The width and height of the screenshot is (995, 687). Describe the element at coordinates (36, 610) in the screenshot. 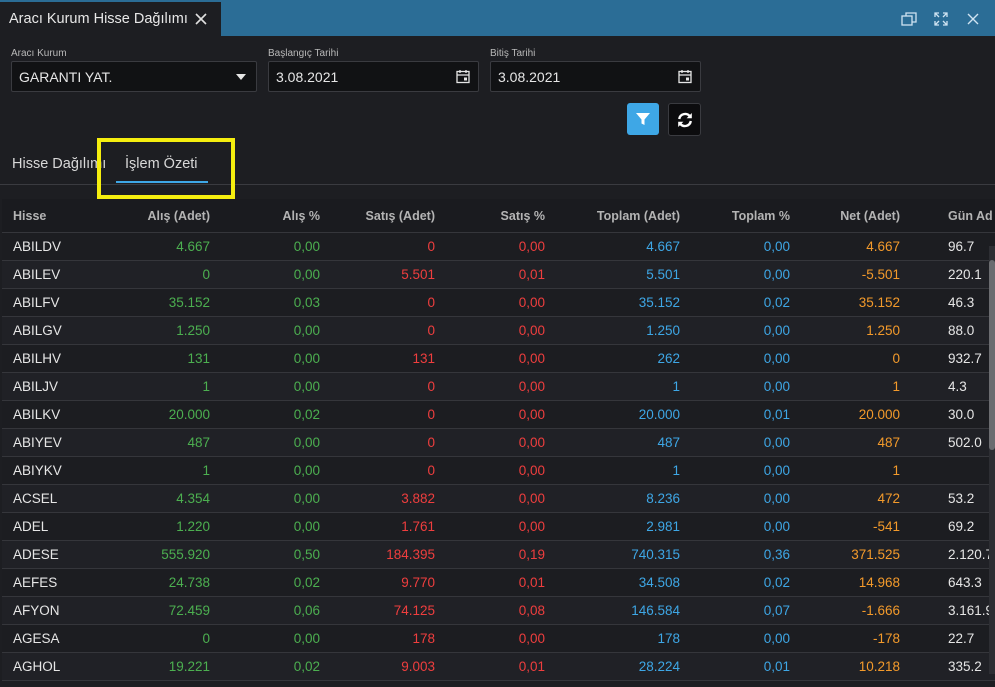

I see `cell-hisse: AFYON` at that location.